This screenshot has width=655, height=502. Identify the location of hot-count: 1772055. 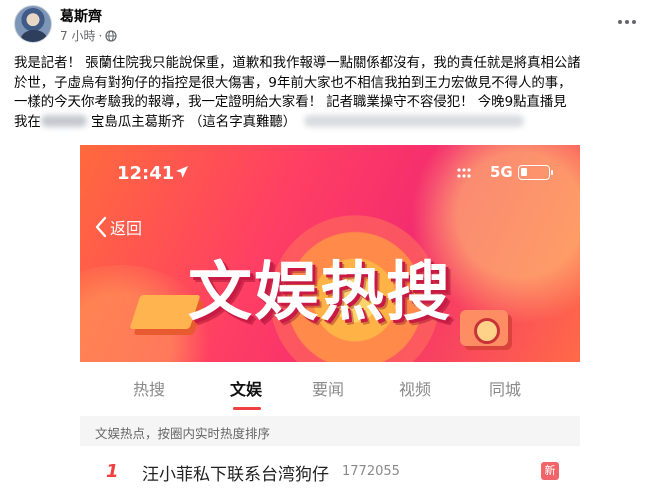
(371, 471).